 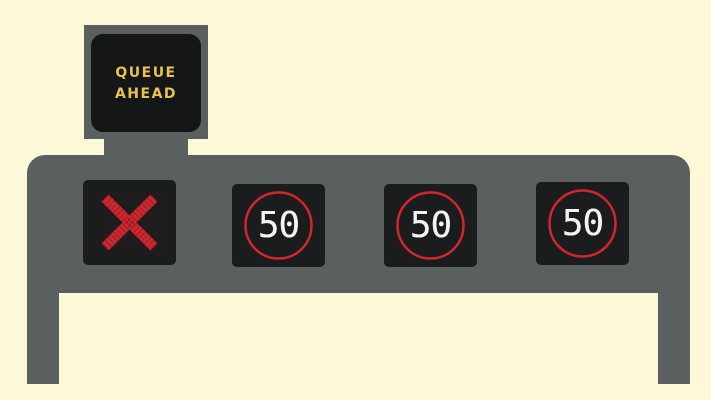 What do you see at coordinates (674, 337) in the screenshot?
I see `gantry-leg-right` at bounding box center [674, 337].